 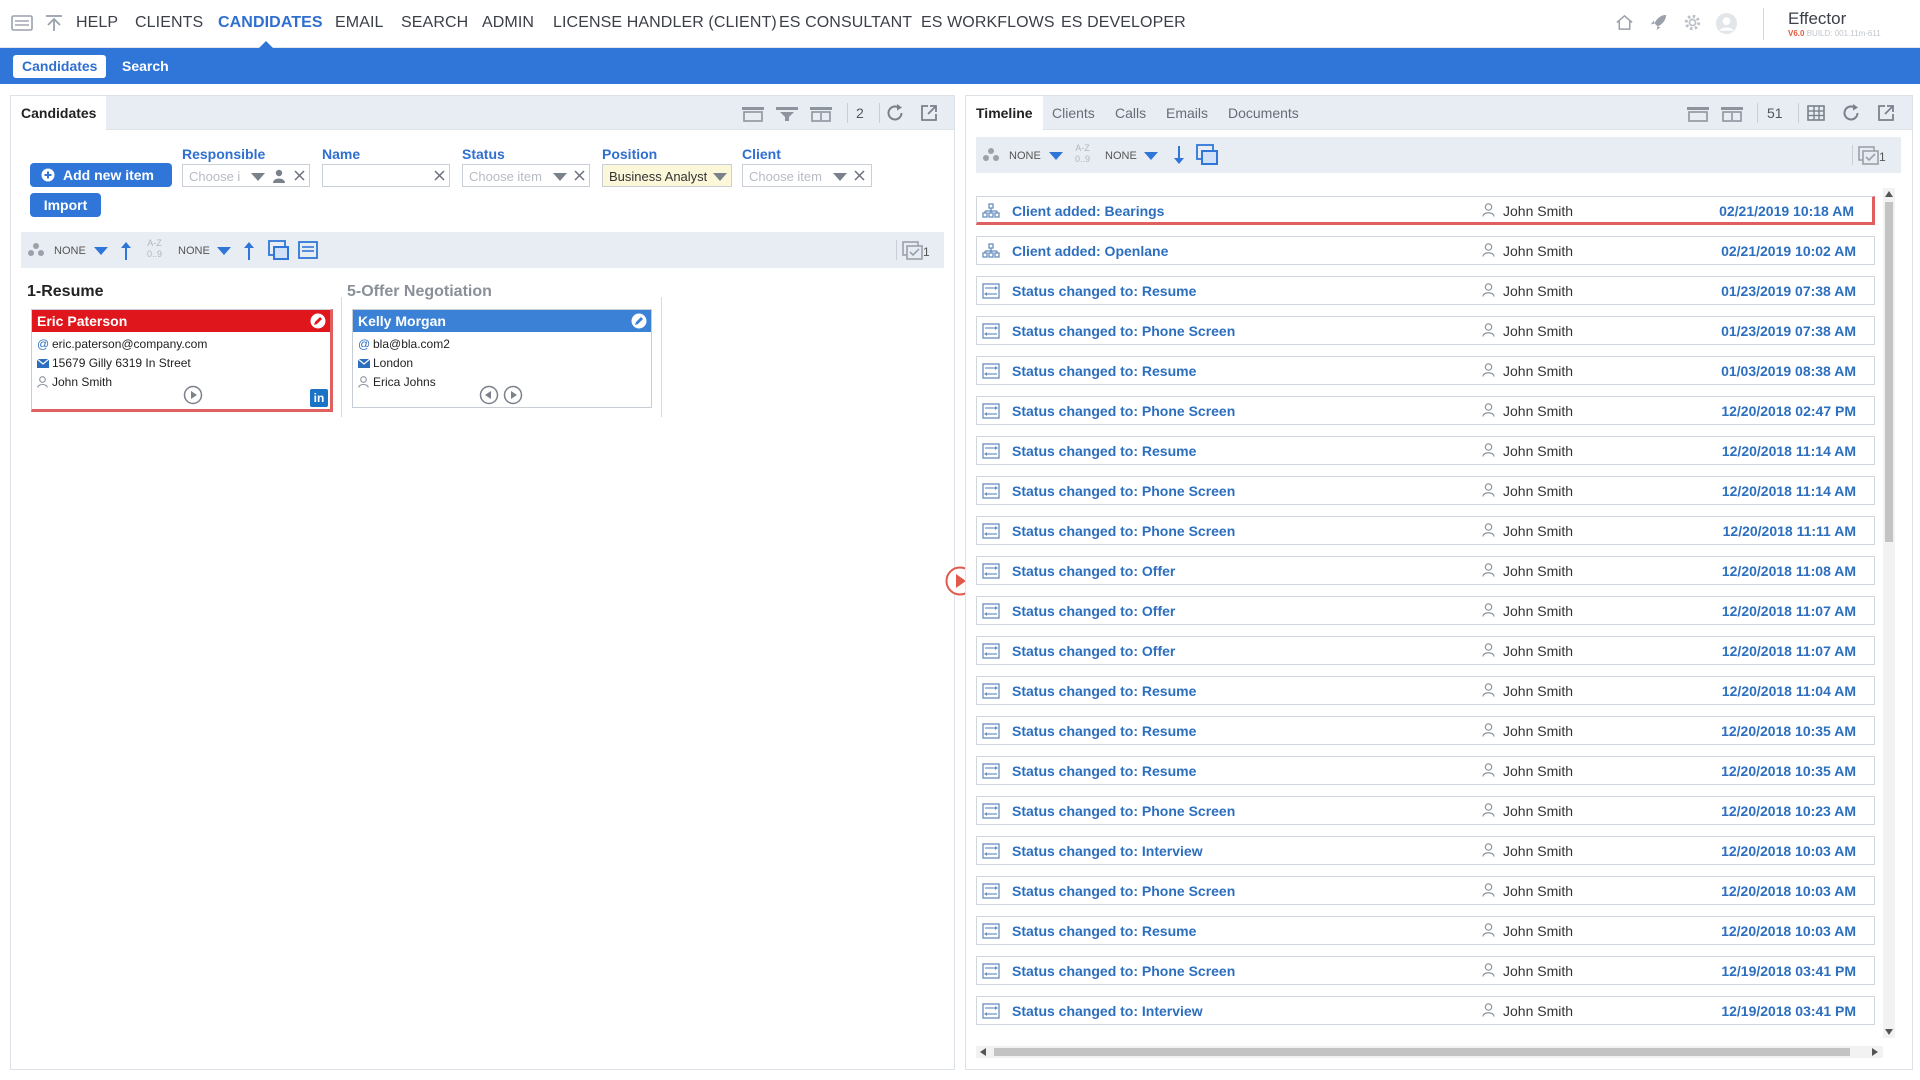 I want to click on nav-email: EMAIL, so click(x=359, y=23).